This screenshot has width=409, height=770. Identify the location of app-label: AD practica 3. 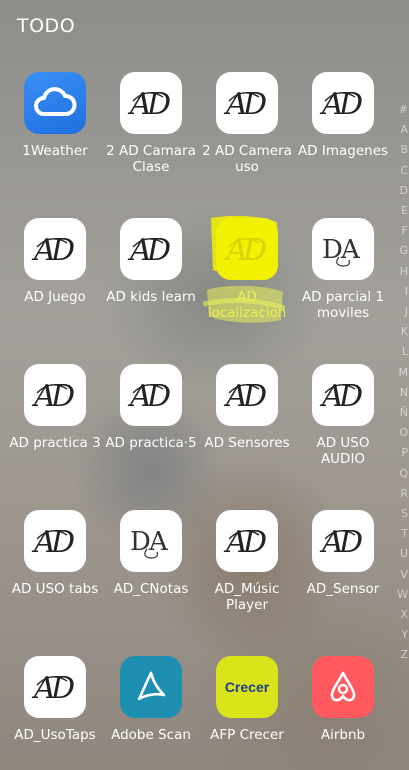
(55, 443).